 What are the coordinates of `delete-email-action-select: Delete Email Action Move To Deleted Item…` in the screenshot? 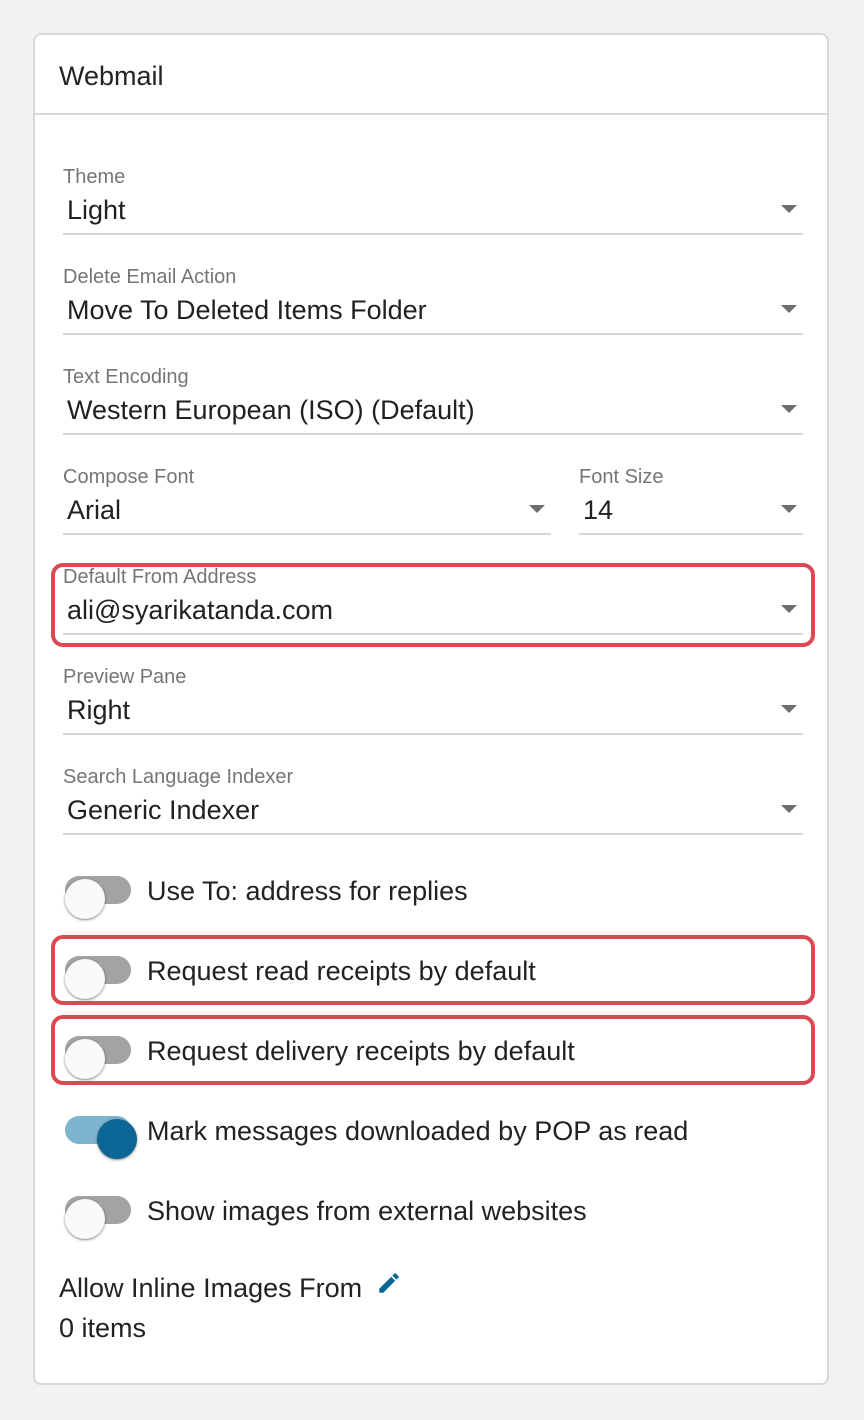 It's located at (433, 300).